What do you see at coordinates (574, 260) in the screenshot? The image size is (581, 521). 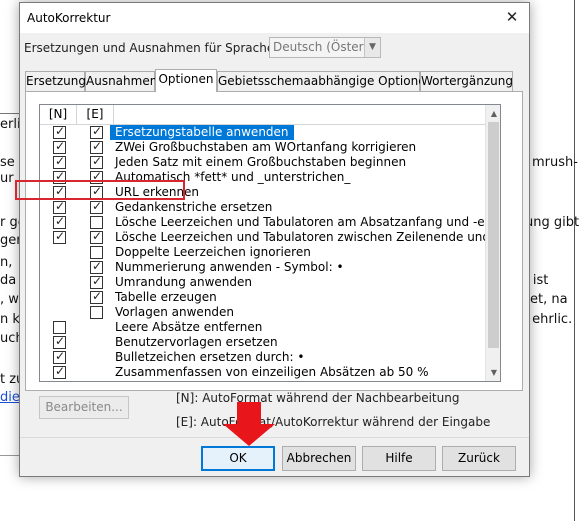 I see `page-border` at bounding box center [574, 260].